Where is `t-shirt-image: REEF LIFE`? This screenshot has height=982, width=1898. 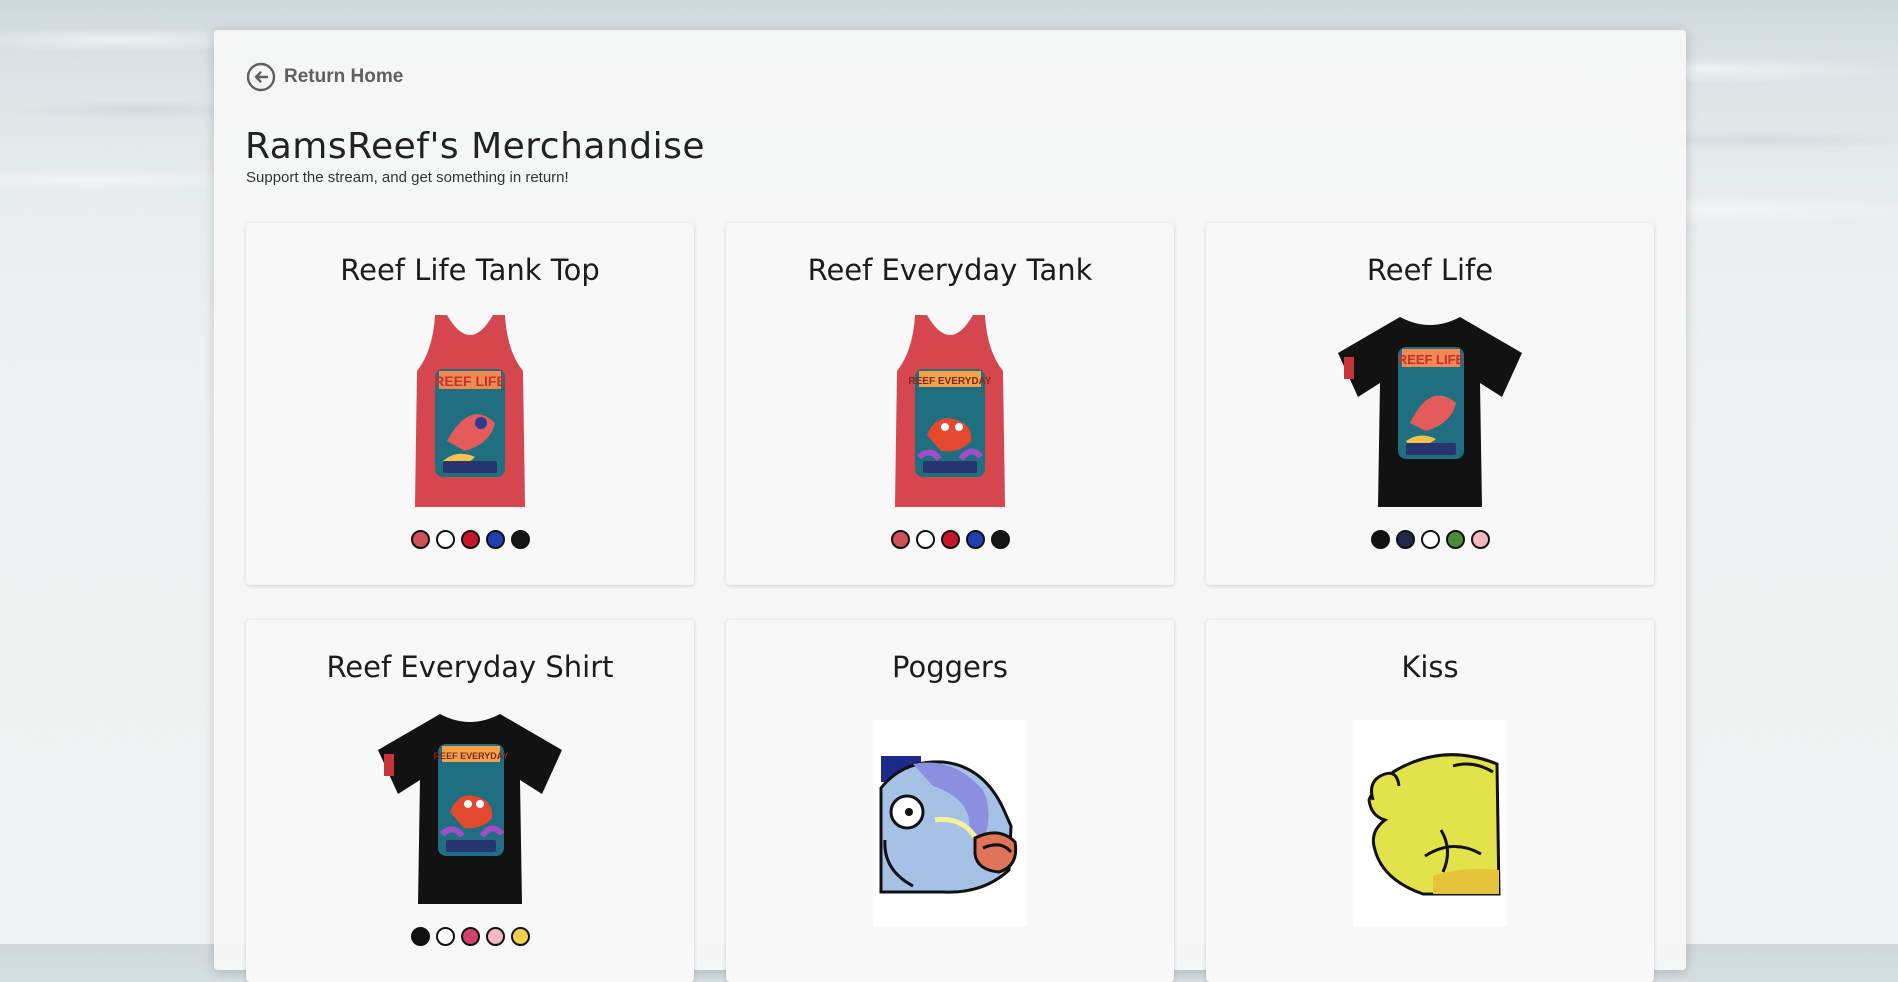 t-shirt-image: REEF LIFE is located at coordinates (1430, 412).